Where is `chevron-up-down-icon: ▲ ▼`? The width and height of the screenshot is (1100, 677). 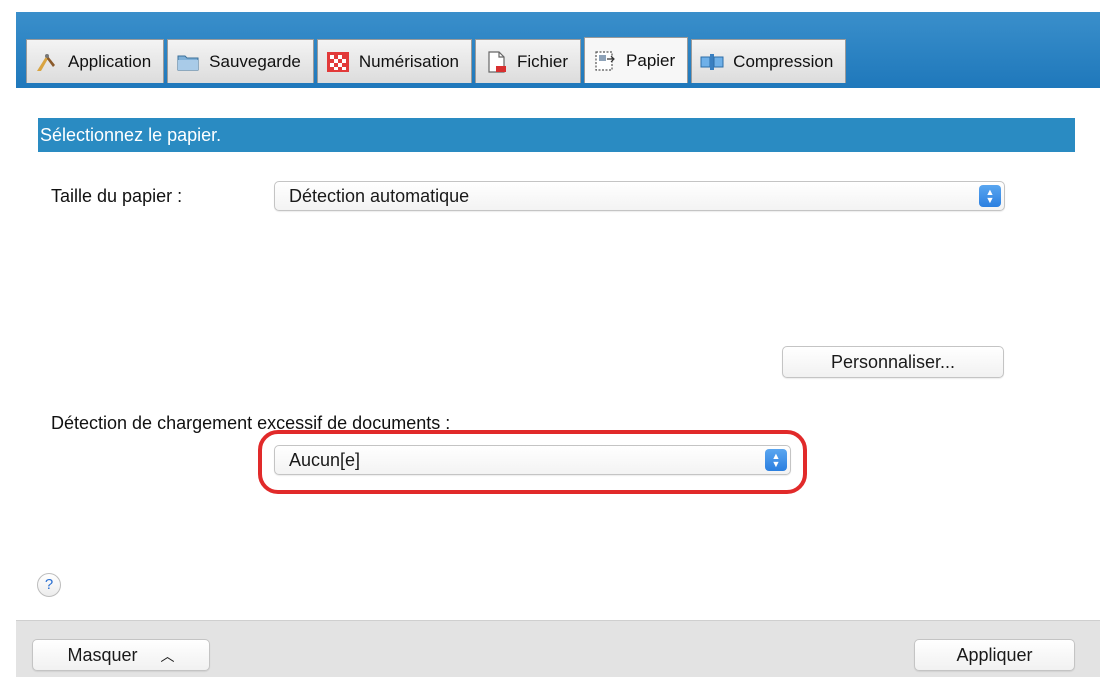 chevron-up-down-icon: ▲ ▼ is located at coordinates (990, 196).